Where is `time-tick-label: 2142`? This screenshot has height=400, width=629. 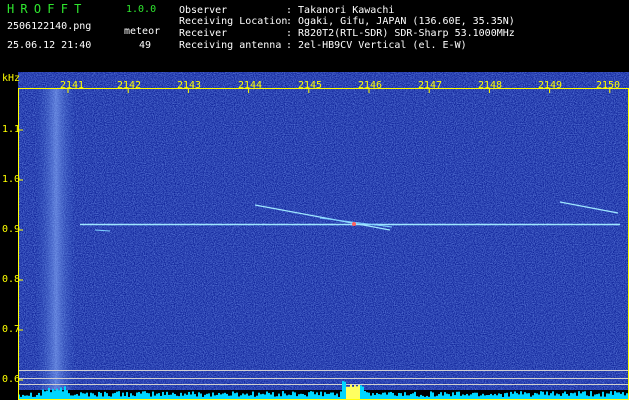 time-tick-label: 2142 is located at coordinates (129, 85).